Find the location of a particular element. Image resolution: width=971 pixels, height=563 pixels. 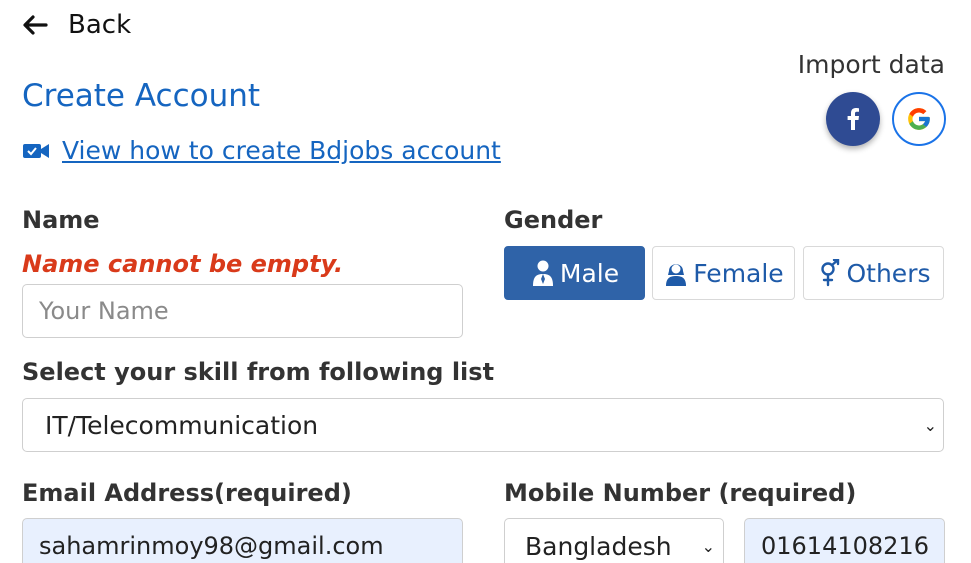

email-label: Email Address(required) is located at coordinates (187, 493).